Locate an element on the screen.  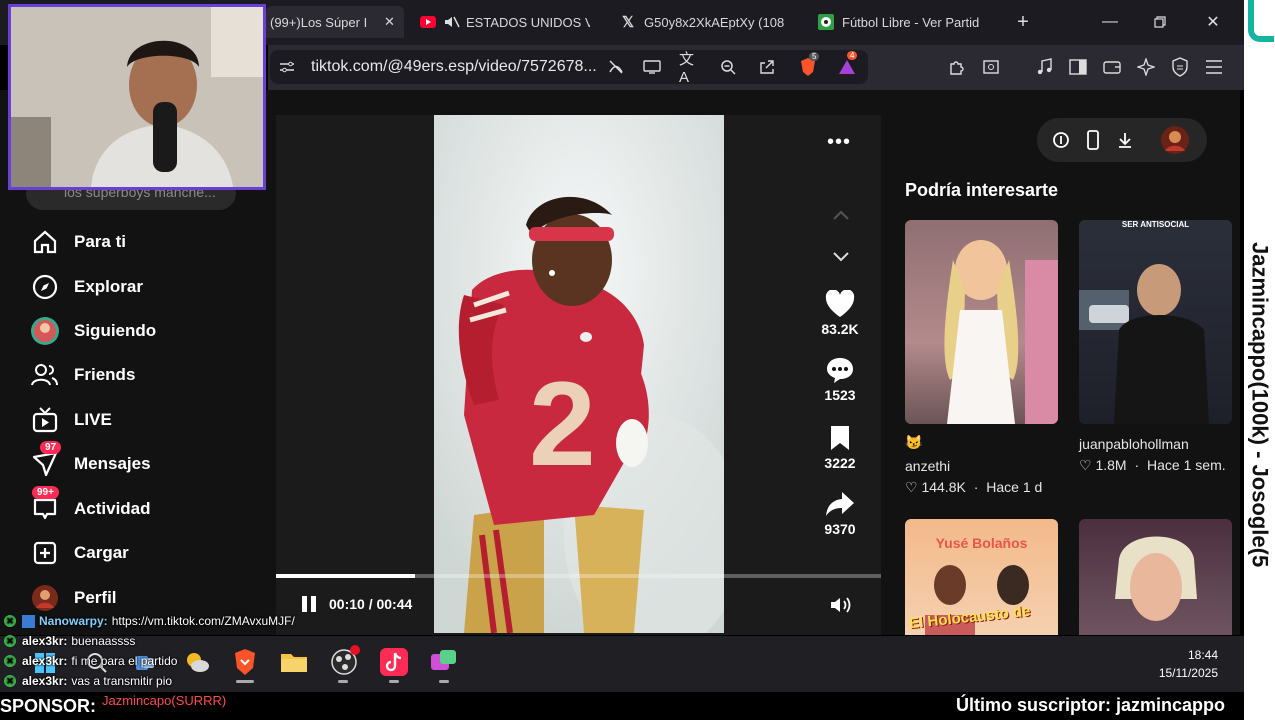
chat-app-icon is located at coordinates (444, 665).